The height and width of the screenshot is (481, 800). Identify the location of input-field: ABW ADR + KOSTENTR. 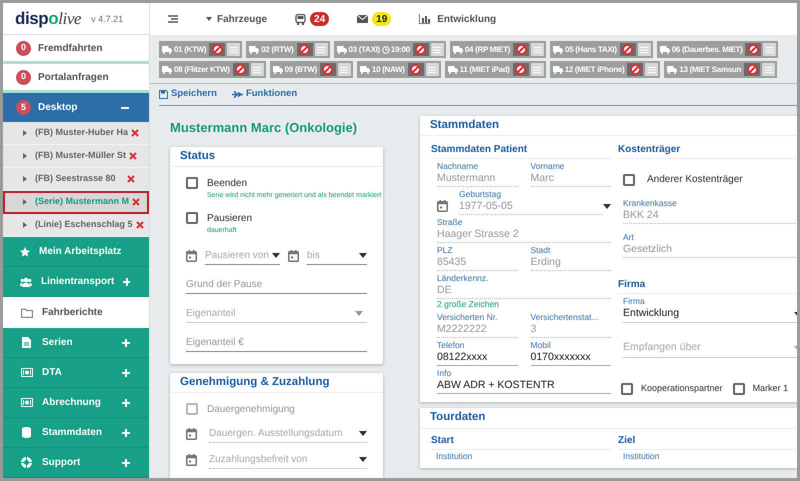
(524, 386).